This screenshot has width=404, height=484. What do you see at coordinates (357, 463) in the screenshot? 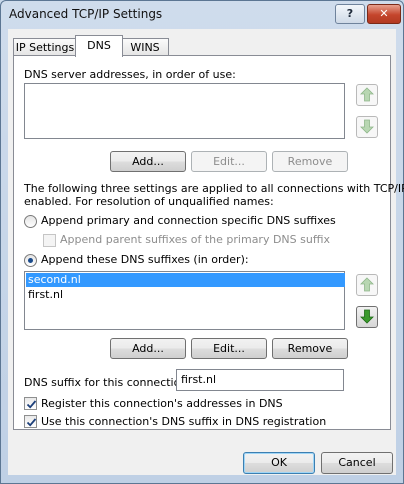
I see `cancel-button: Cancel` at bounding box center [357, 463].